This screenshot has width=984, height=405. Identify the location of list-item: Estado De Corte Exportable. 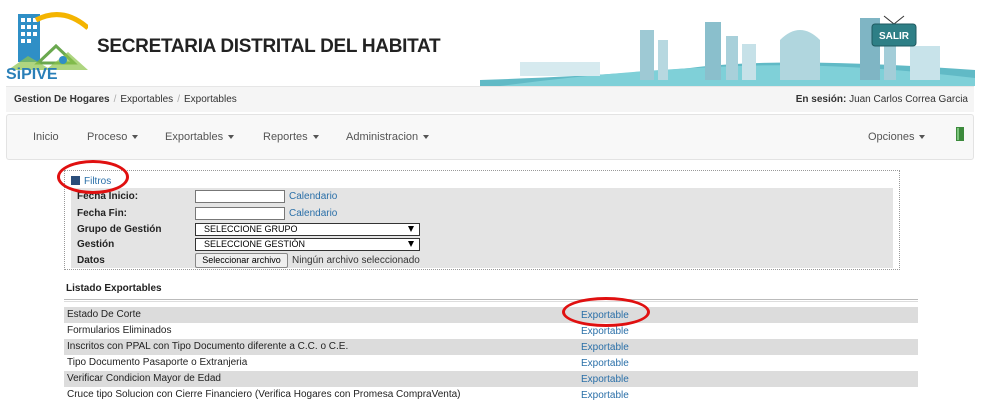
(491, 315).